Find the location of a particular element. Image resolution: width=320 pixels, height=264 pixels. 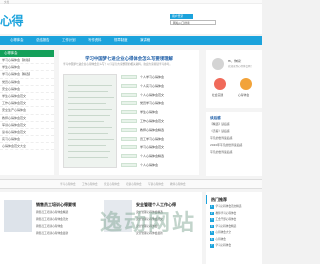

sub-nav-item: 工作心得体会 is located at coordinates (90, 185).